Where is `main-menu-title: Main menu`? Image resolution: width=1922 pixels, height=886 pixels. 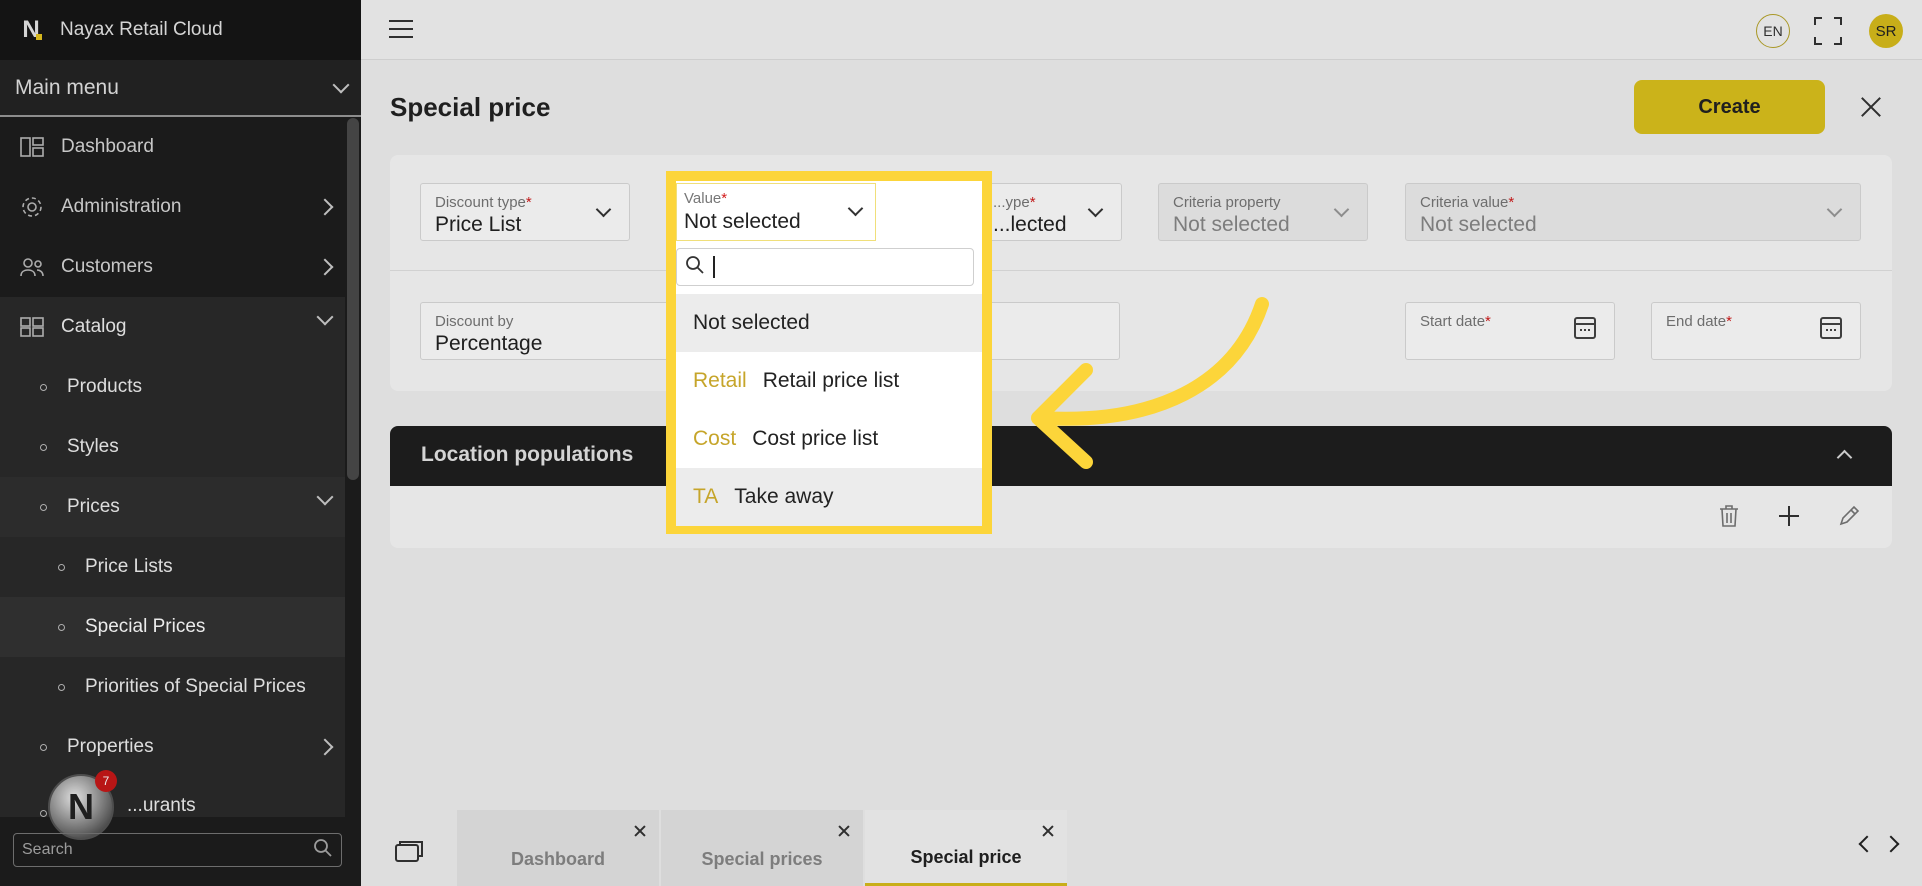
main-menu-title: Main menu is located at coordinates (67, 87).